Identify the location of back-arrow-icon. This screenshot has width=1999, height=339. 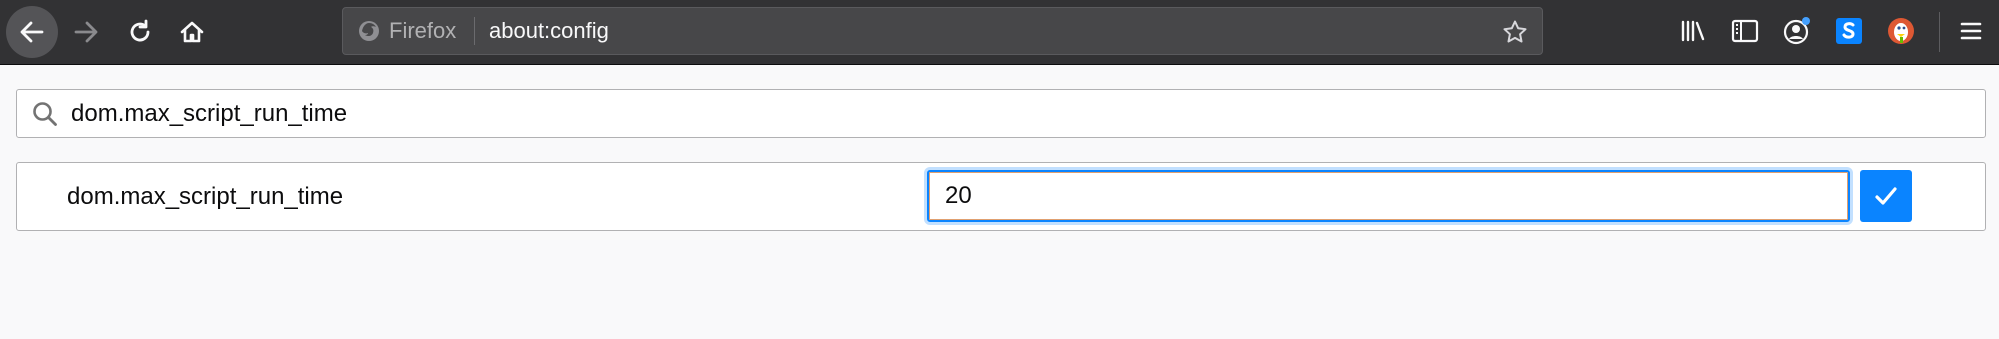
(32, 32).